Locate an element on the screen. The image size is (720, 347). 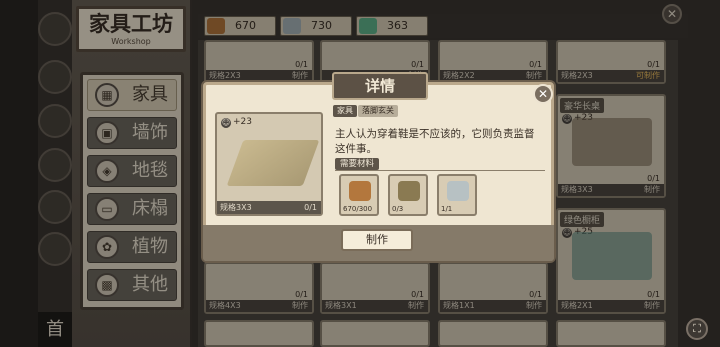
wood-icon is located at coordinates (360, 191).